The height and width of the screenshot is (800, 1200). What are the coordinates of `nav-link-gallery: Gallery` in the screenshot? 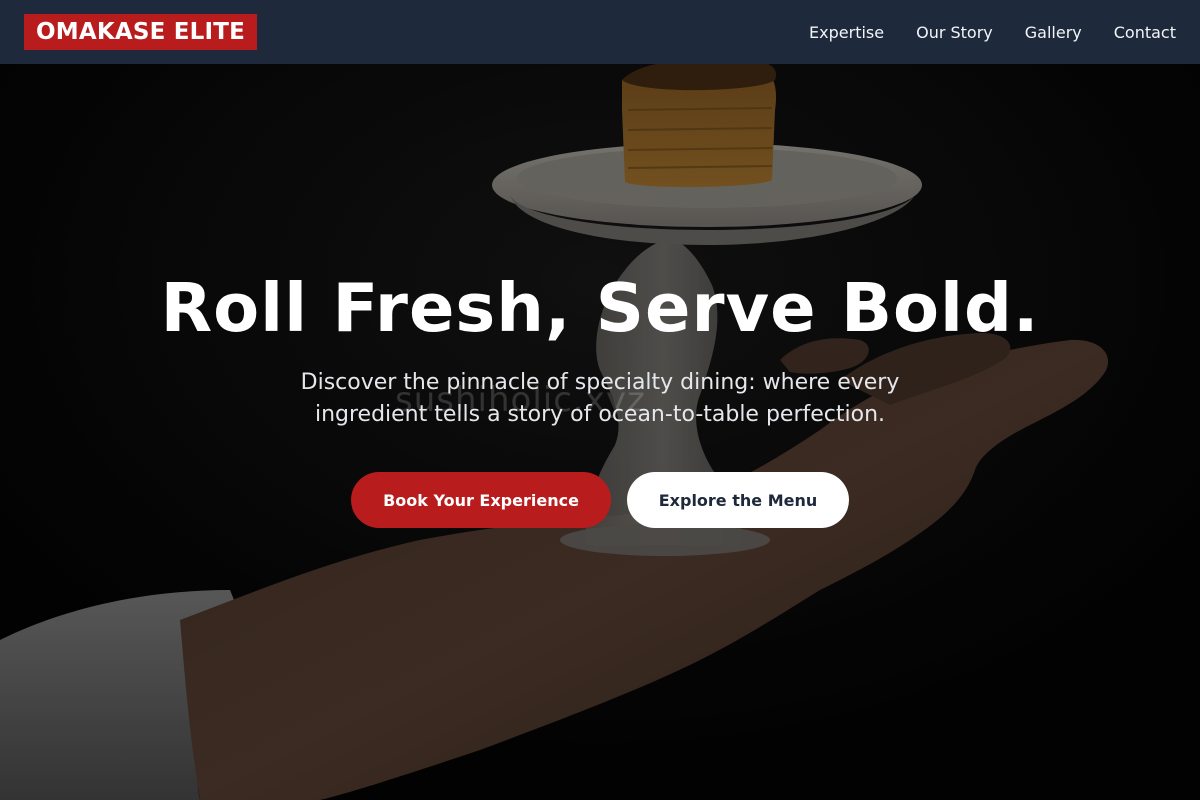 It's located at (1053, 32).